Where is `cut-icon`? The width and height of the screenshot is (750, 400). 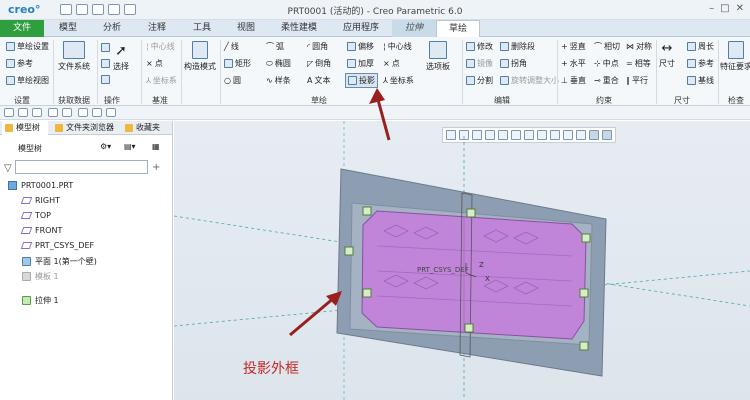 cut-icon is located at coordinates (105, 63).